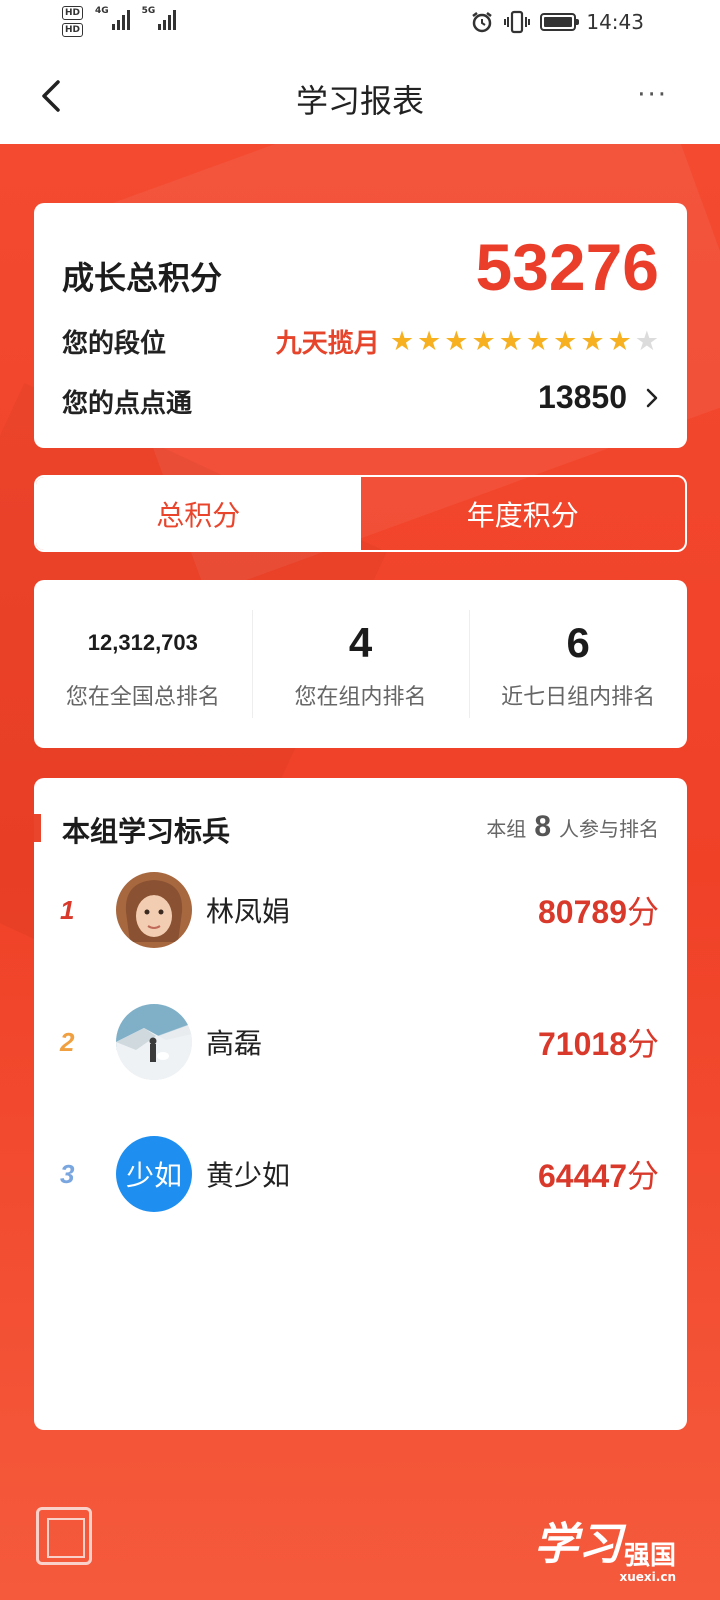 The height and width of the screenshot is (1600, 720). I want to click on leader-score: 64447分, so click(598, 1174).